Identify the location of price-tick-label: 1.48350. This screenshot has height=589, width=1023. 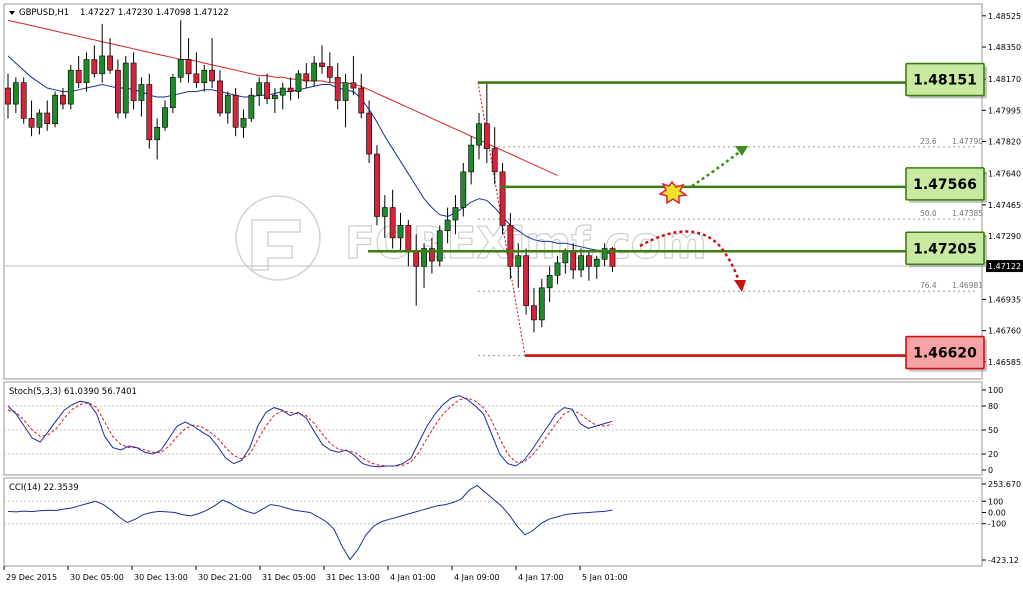
(1004, 47).